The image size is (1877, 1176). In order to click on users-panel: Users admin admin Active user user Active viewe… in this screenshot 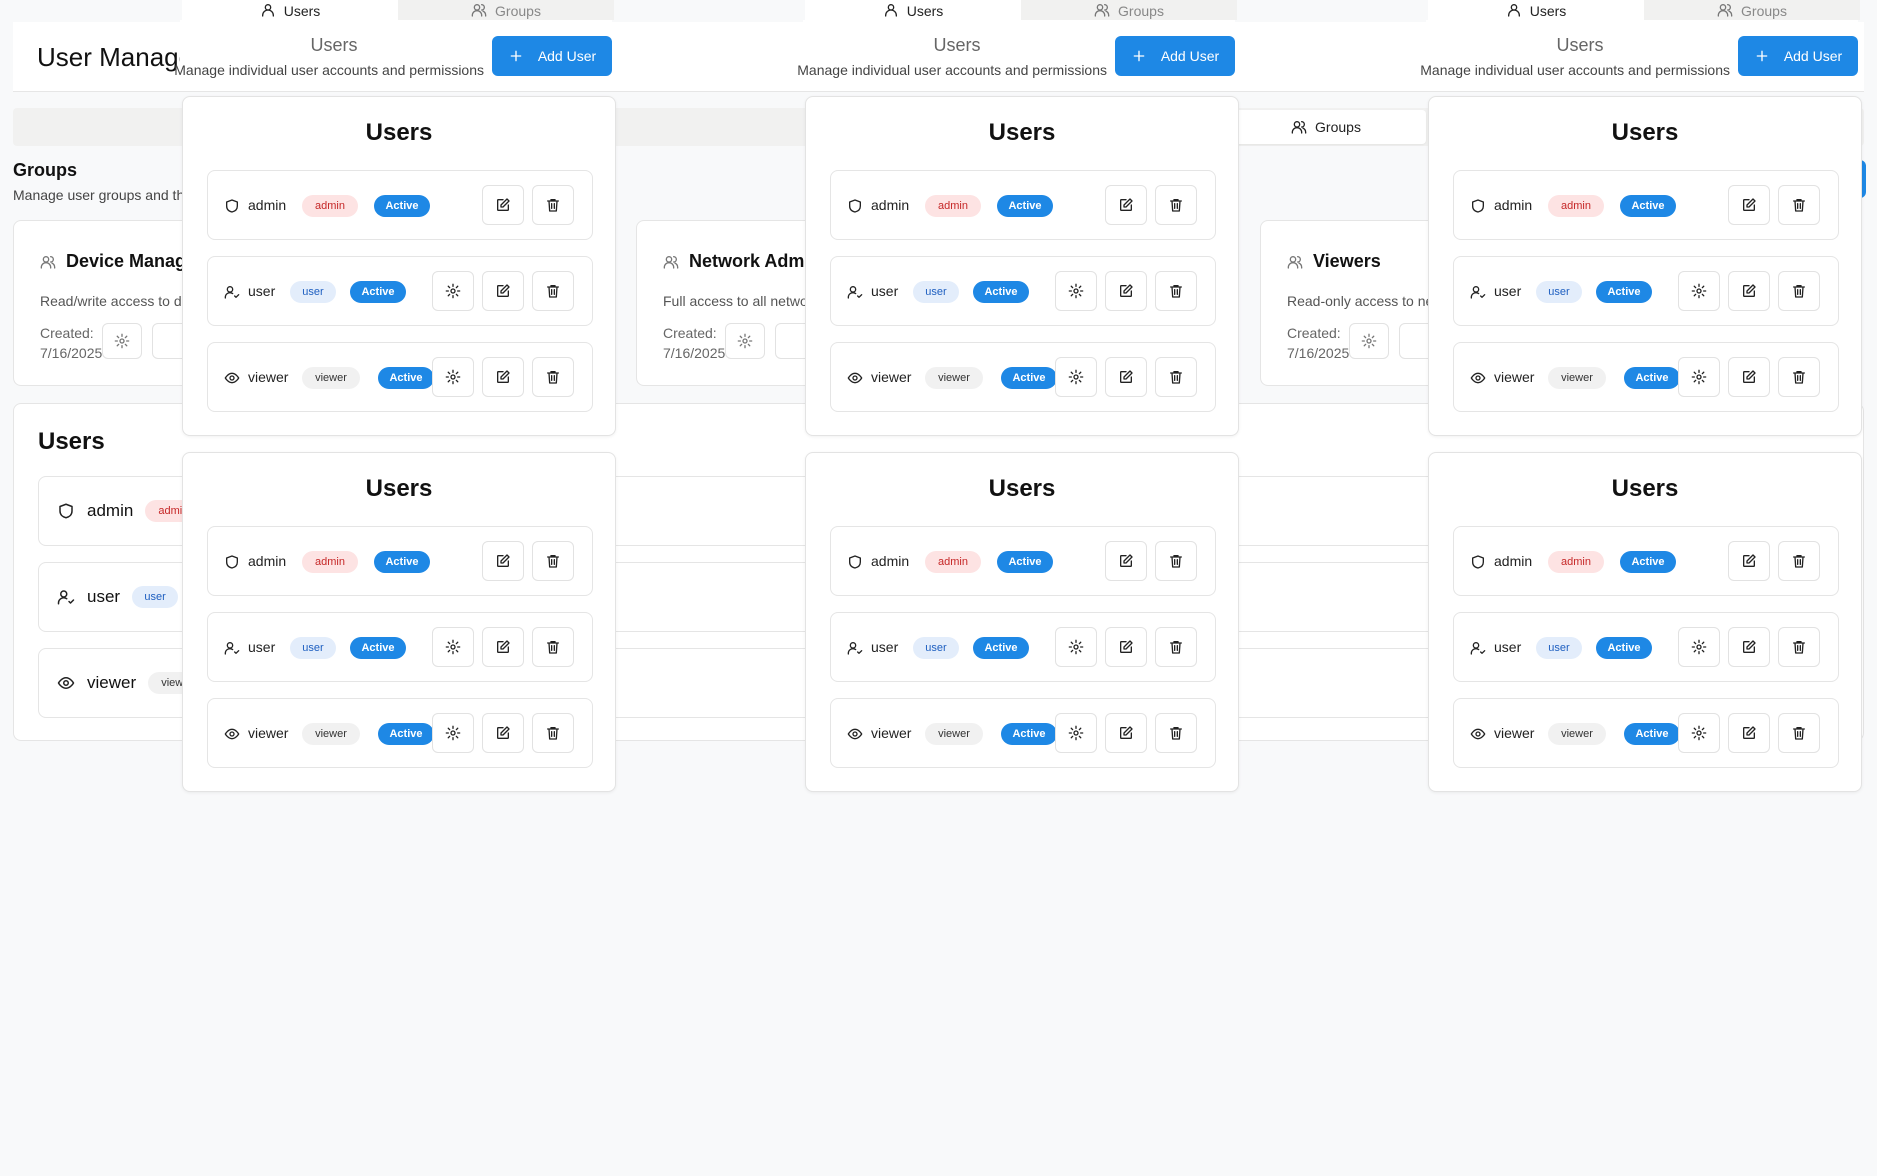, I will do `click(1022, 266)`.